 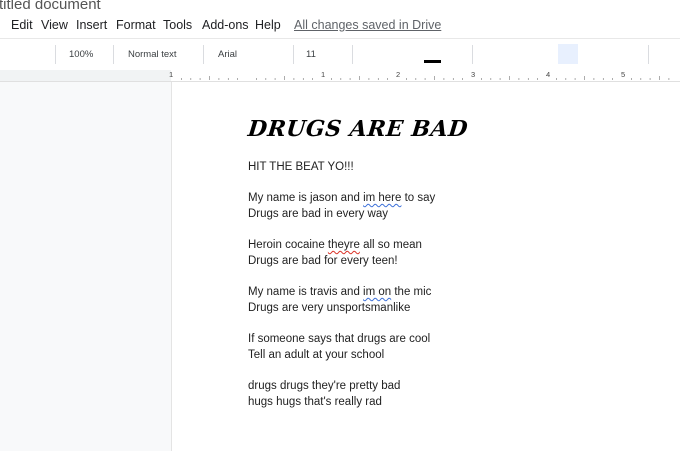 I want to click on text-run: all so mean, so click(x=390, y=245).